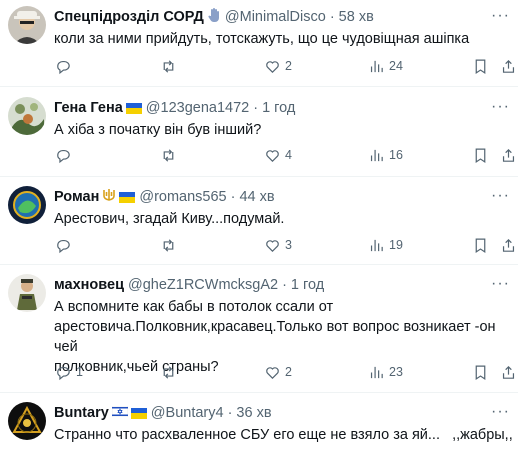 The height and width of the screenshot is (451, 518). I want to click on views-button: 19, so click(385, 245).